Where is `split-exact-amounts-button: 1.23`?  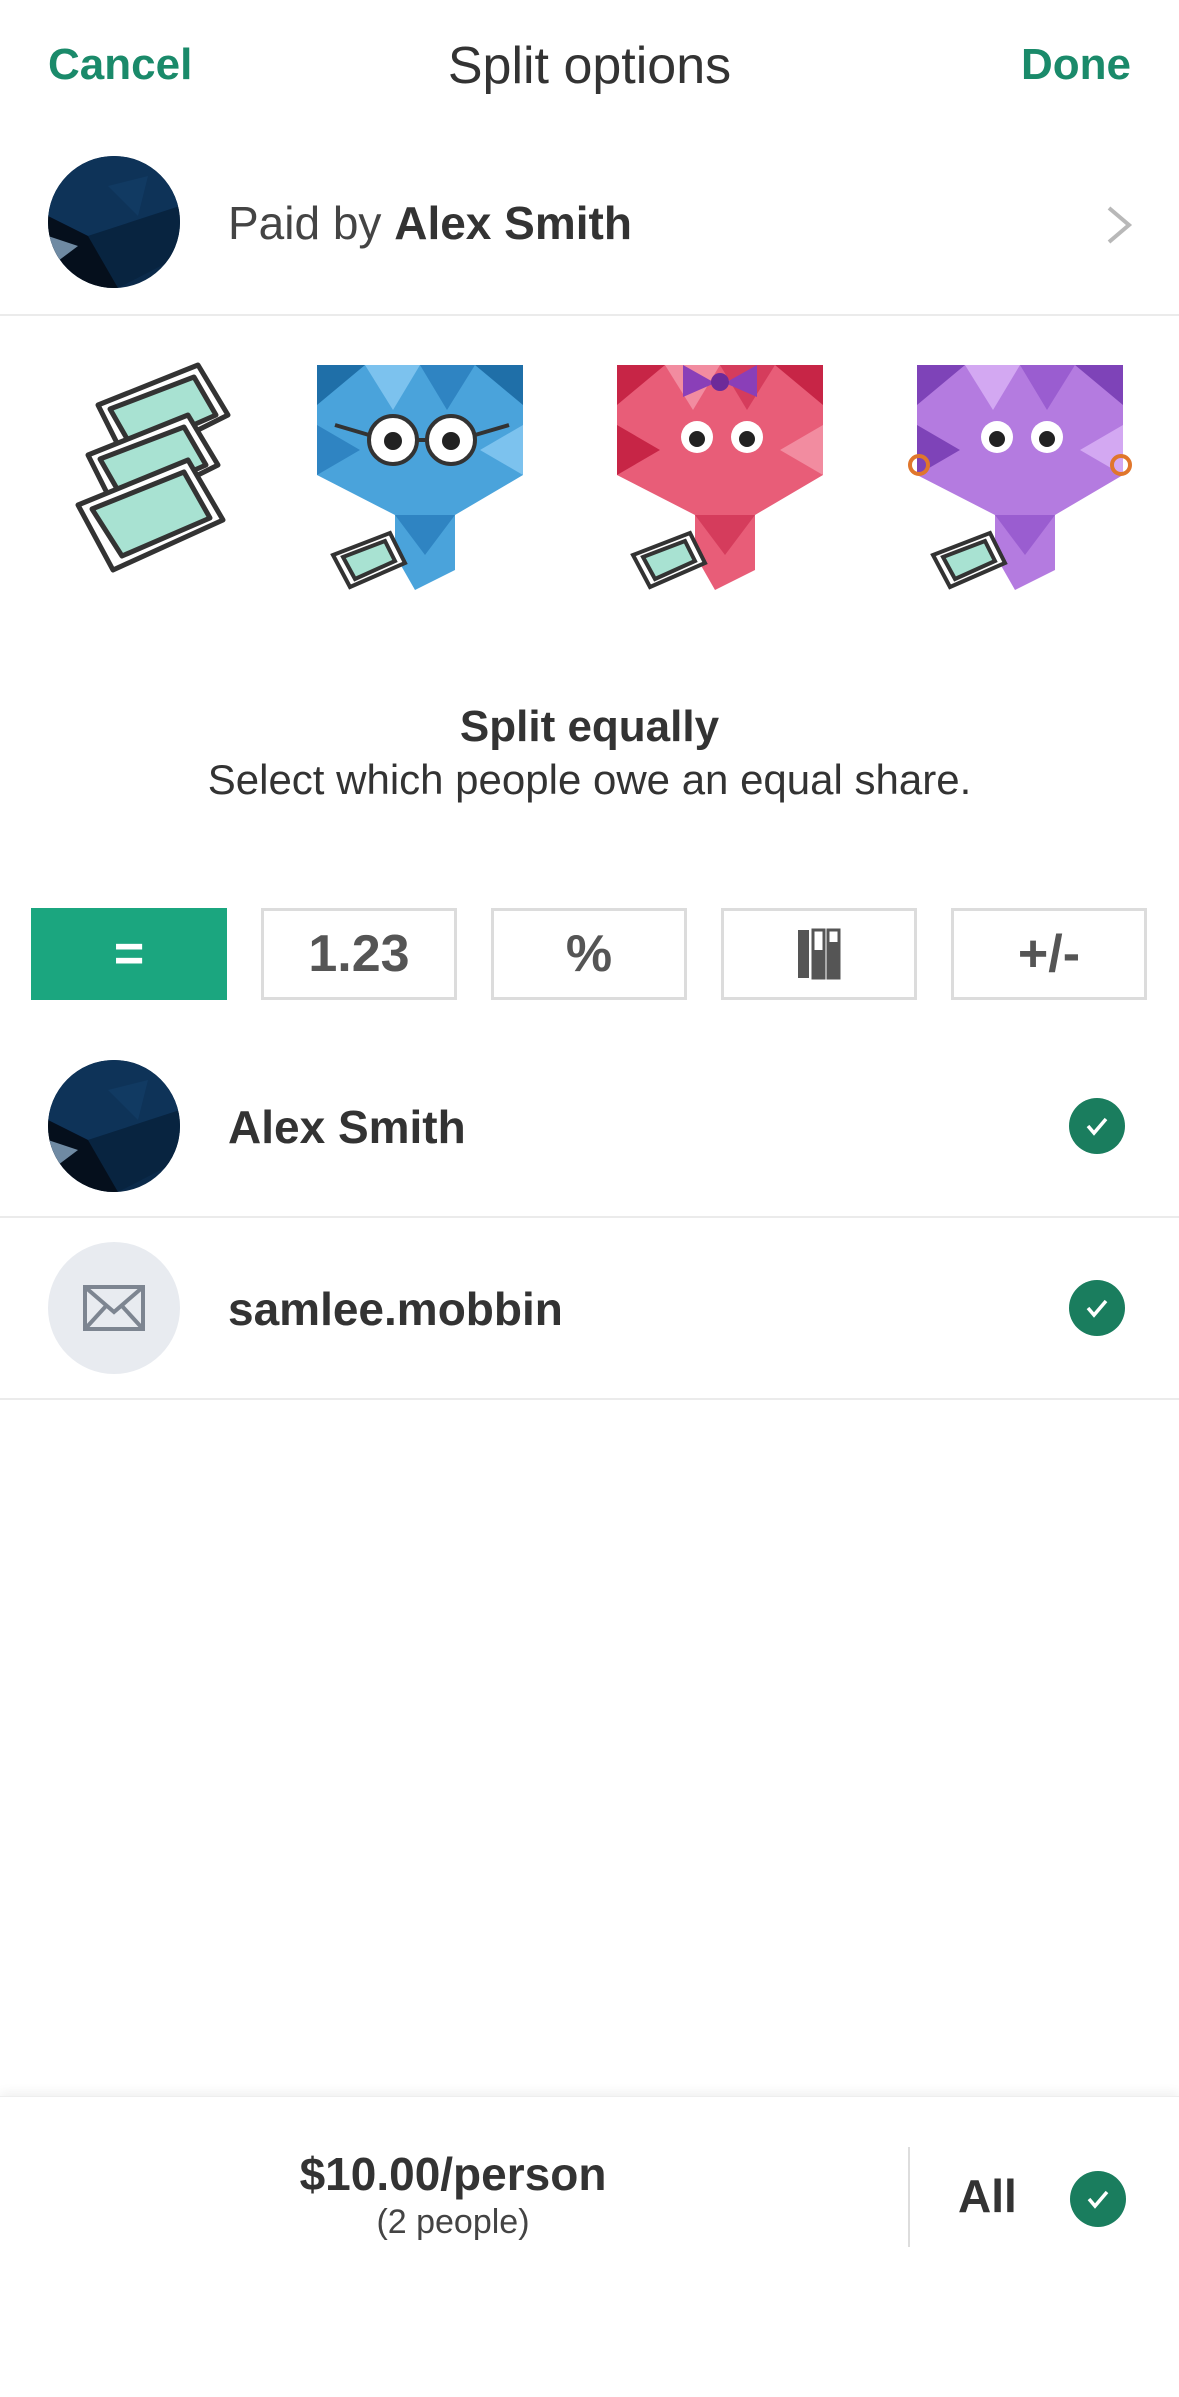 split-exact-amounts-button: 1.23 is located at coordinates (359, 954).